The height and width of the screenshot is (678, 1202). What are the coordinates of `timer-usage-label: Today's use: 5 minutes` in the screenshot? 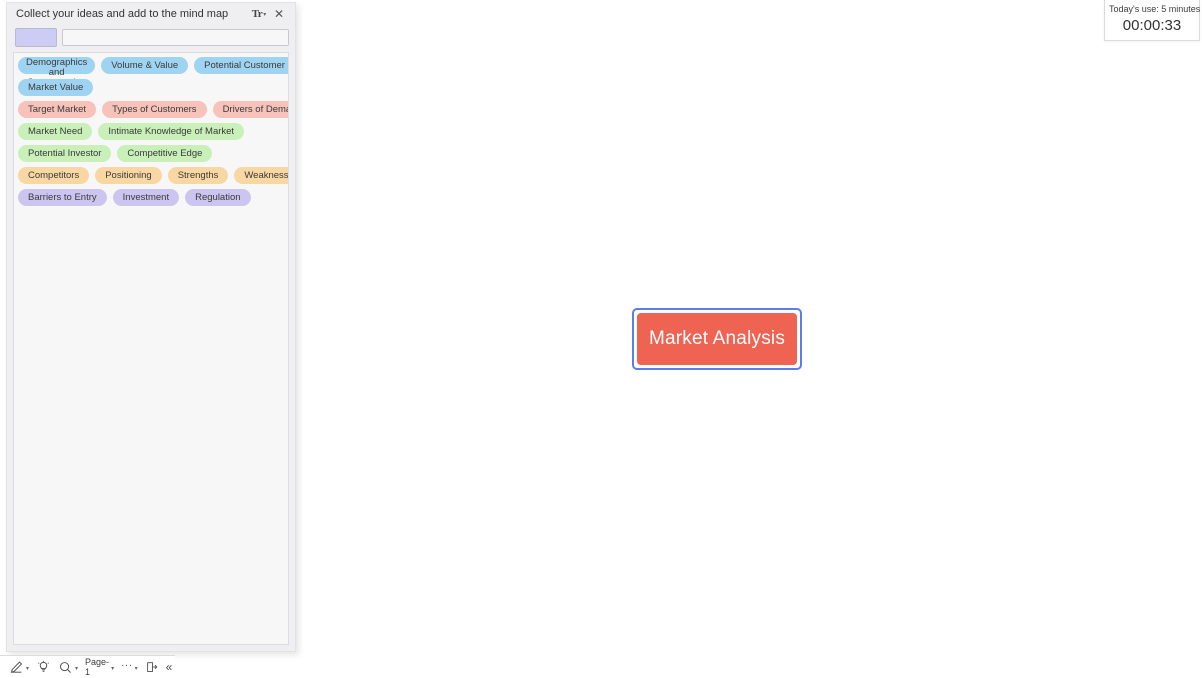 It's located at (1155, 9).